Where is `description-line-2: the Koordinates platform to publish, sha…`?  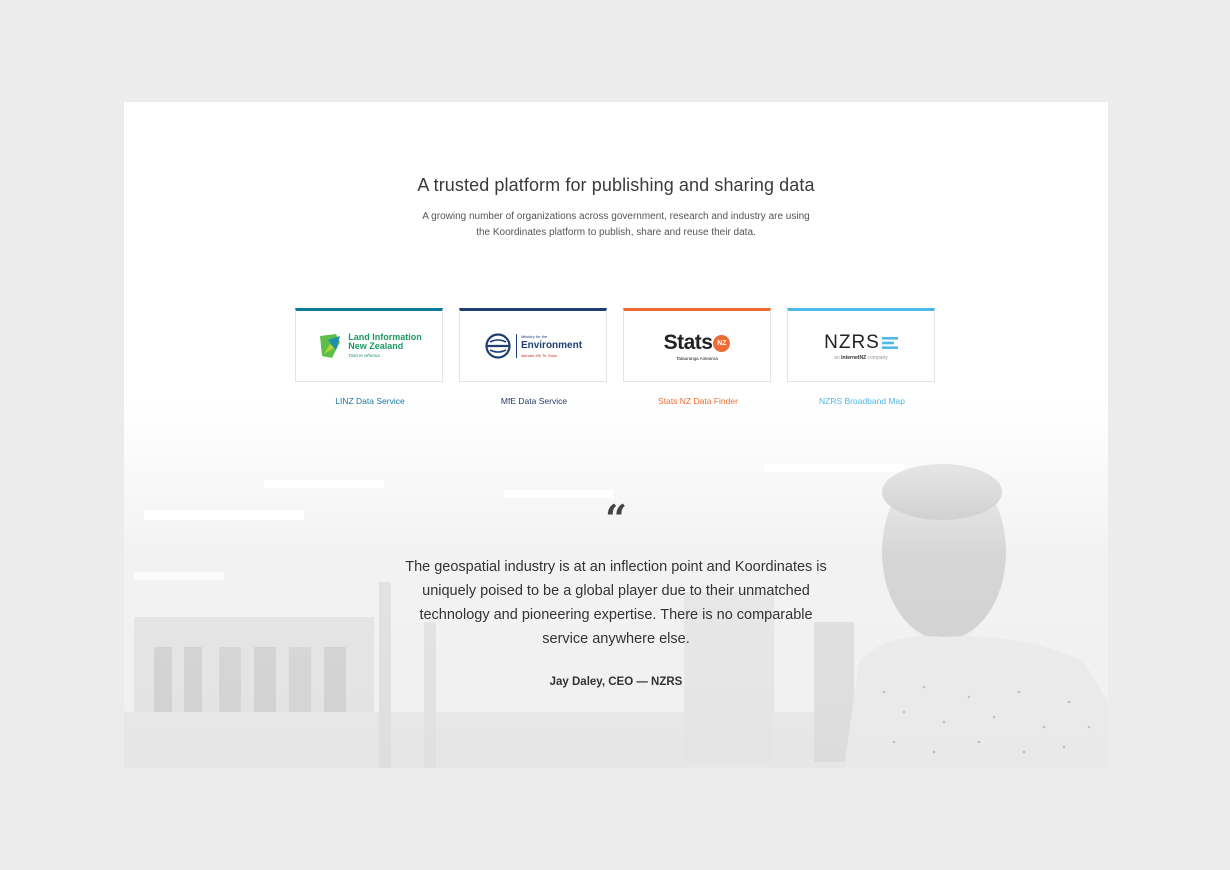 description-line-2: the Koordinates platform to publish, sha… is located at coordinates (616, 232).